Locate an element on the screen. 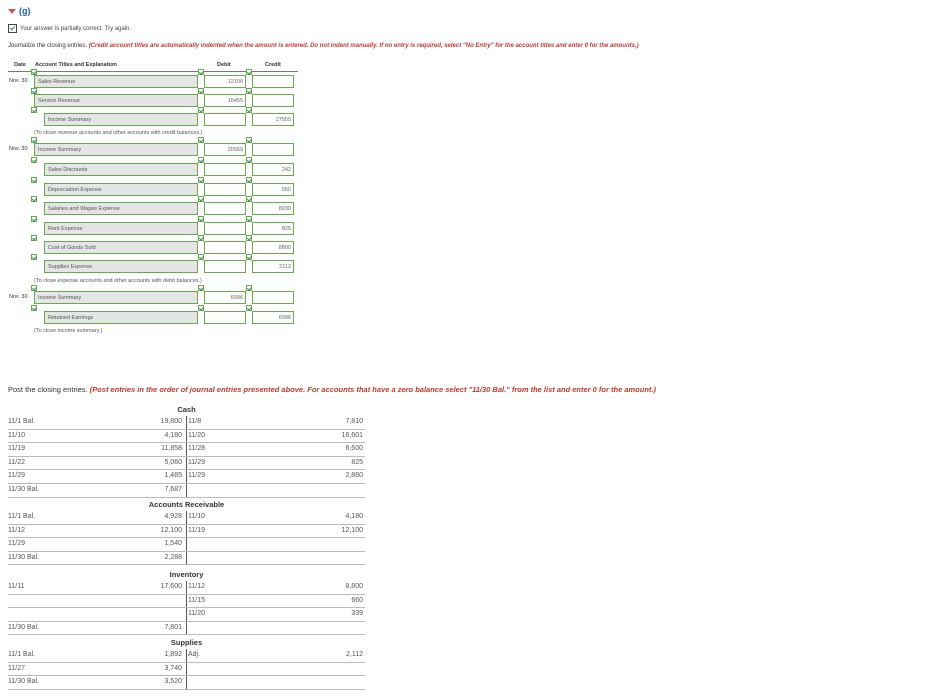 The width and height of the screenshot is (949, 696). debit-date-select: 11/19 is located at coordinates (16, 448).